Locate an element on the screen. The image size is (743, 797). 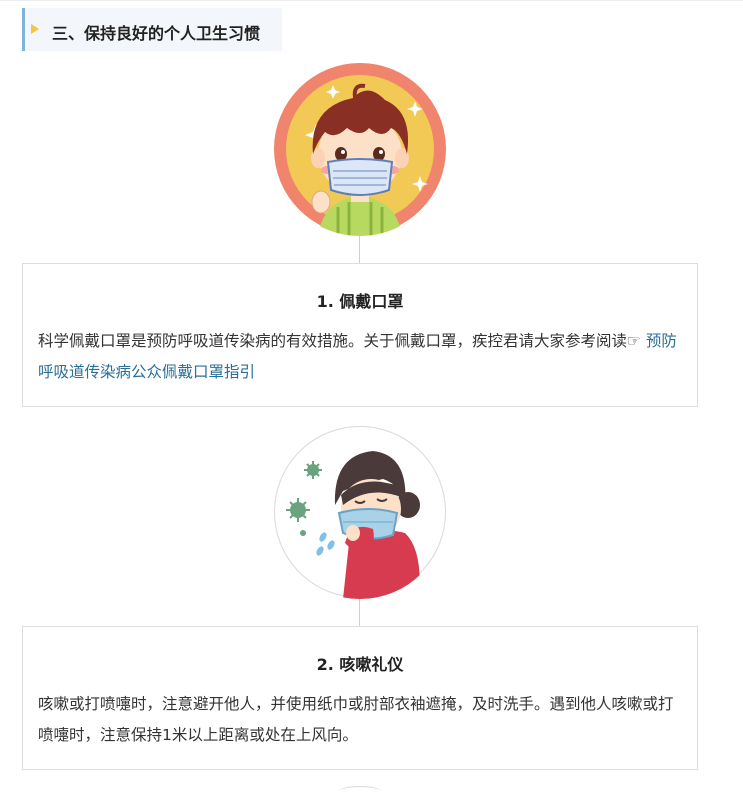
mask-boy-illustration is located at coordinates (360, 149).